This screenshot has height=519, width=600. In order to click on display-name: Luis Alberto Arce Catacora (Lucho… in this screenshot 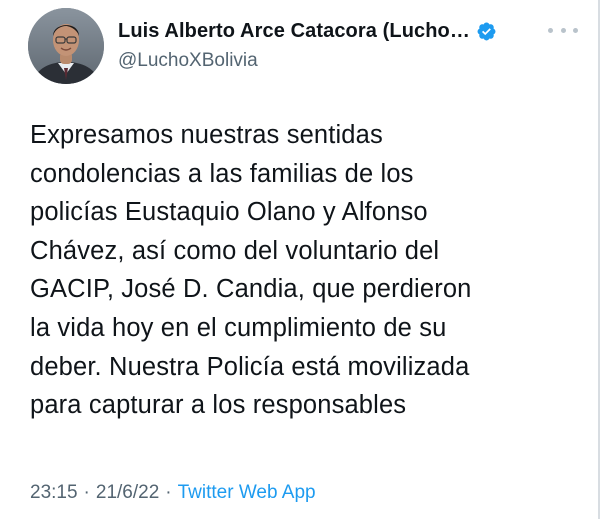, I will do `click(294, 31)`.